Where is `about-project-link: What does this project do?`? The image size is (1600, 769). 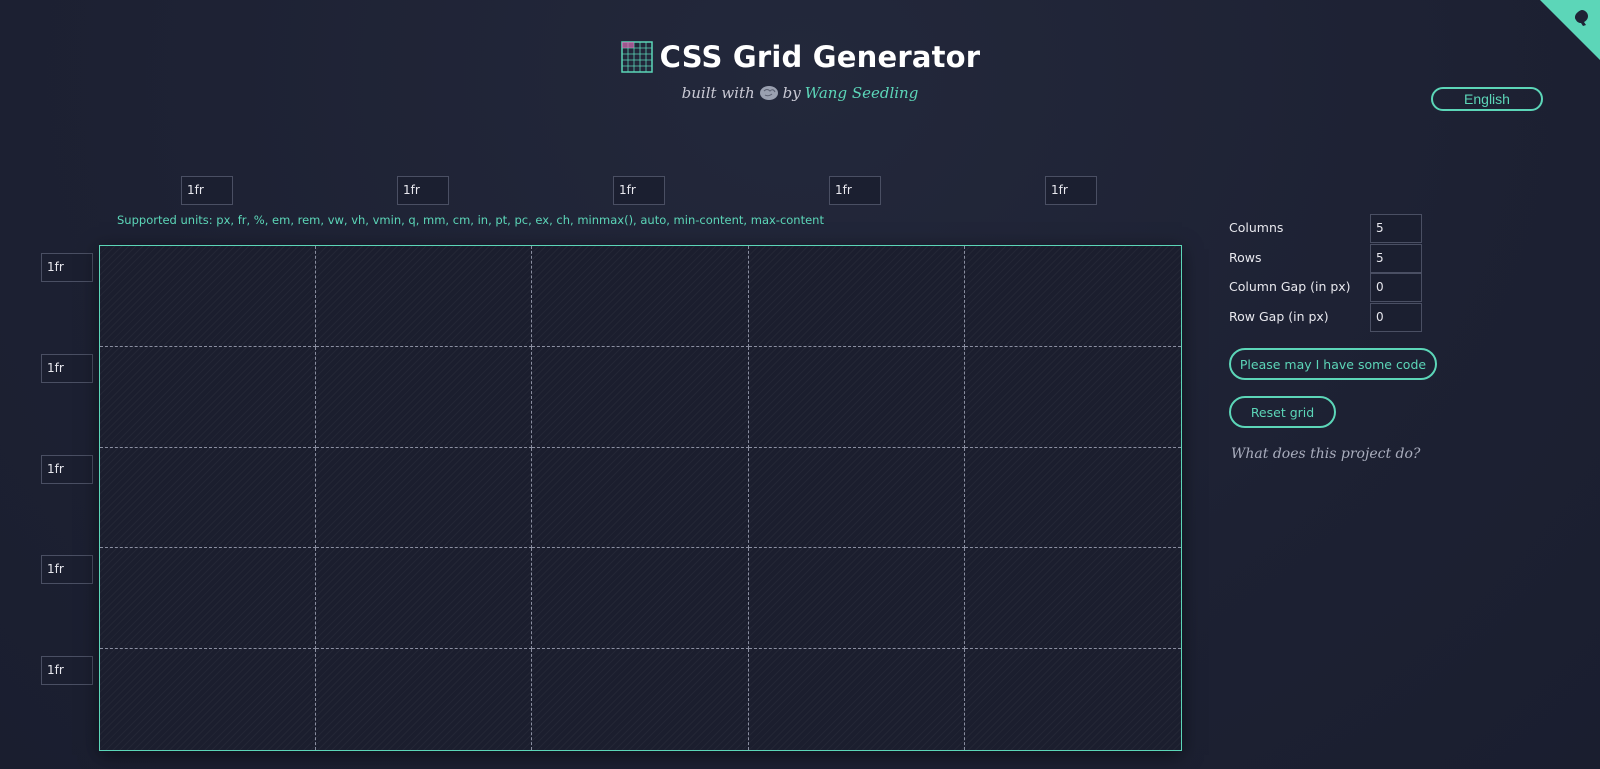 about-project-link: What does this project do? is located at coordinates (1325, 454).